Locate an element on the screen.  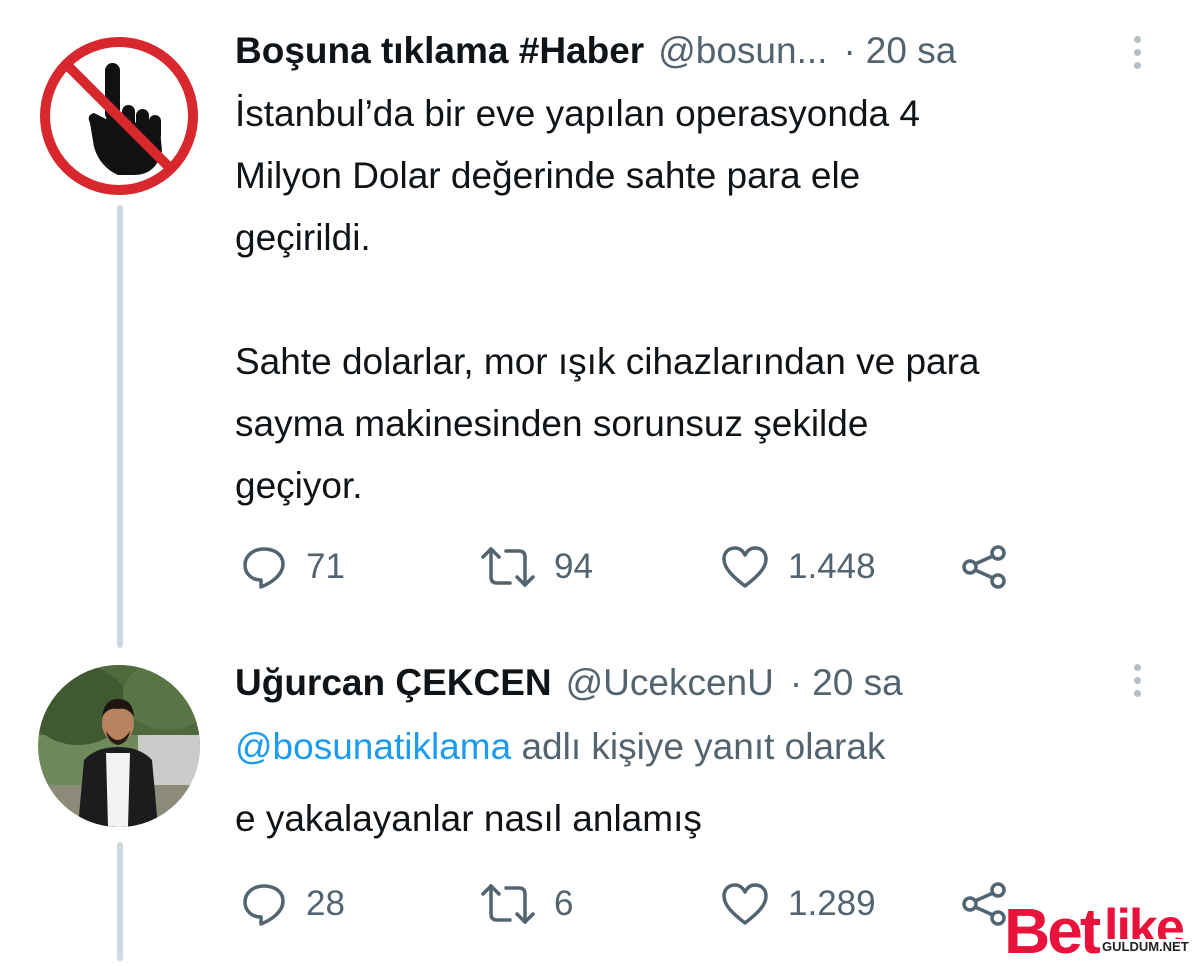
watermark-logo: Bet like GULDUM.NET is located at coordinates (1099, 930).